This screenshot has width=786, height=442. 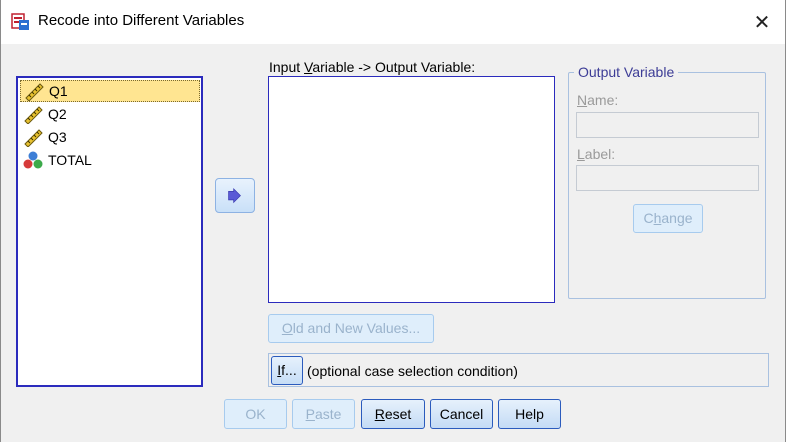 I want to click on spss-app-icon, so click(x=20, y=21).